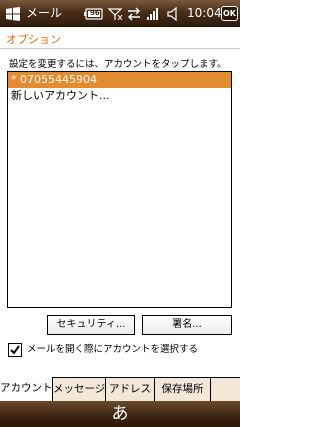 The width and height of the screenshot is (320, 427). What do you see at coordinates (44, 13) in the screenshot?
I see `app-title: メール` at bounding box center [44, 13].